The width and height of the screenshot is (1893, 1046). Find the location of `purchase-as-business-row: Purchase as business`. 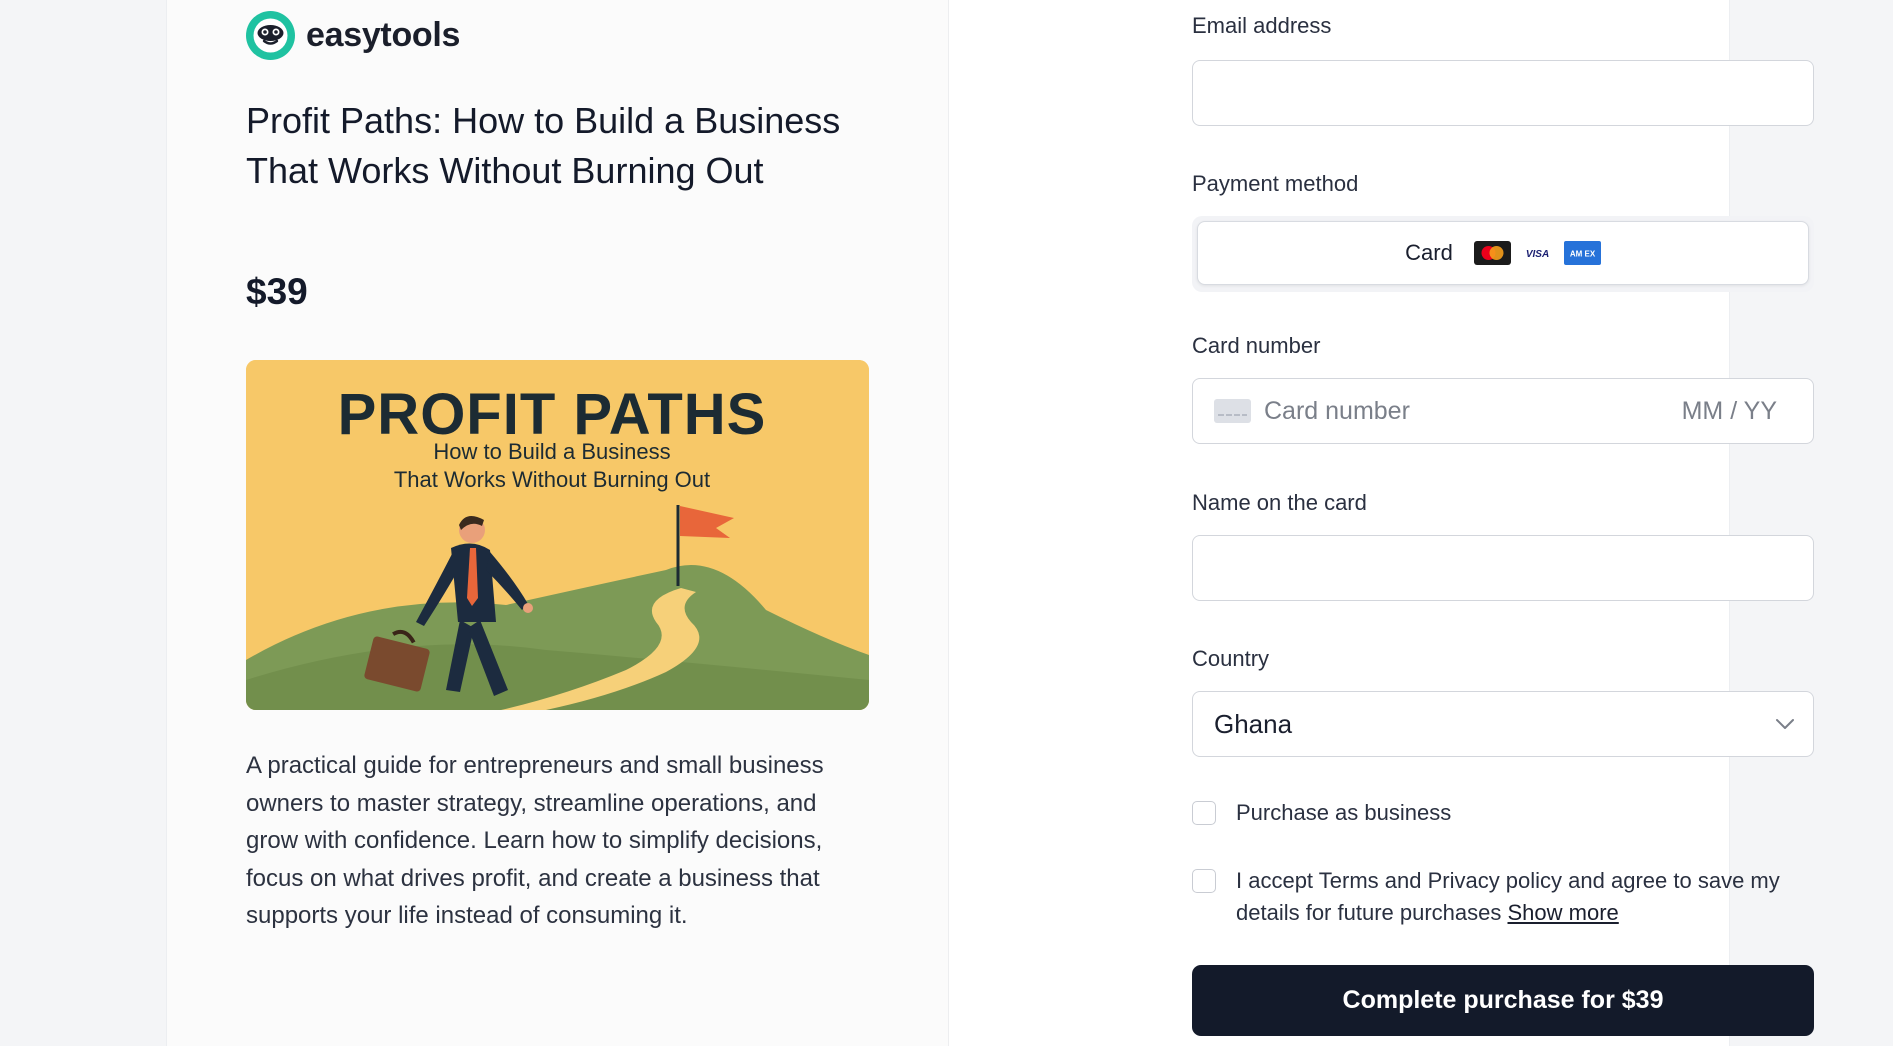

purchase-as-business-row: Purchase as business is located at coordinates (1321, 814).